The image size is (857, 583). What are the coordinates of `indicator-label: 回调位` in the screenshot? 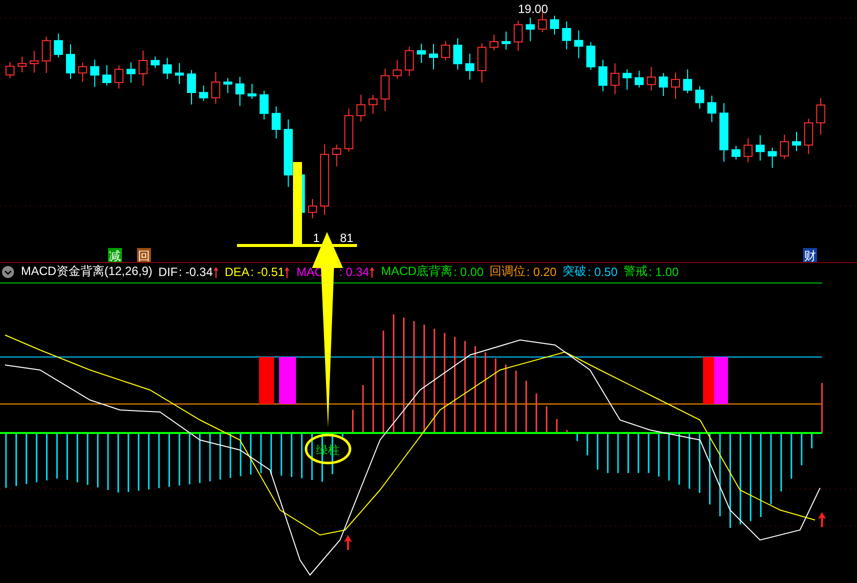 It's located at (508, 271).